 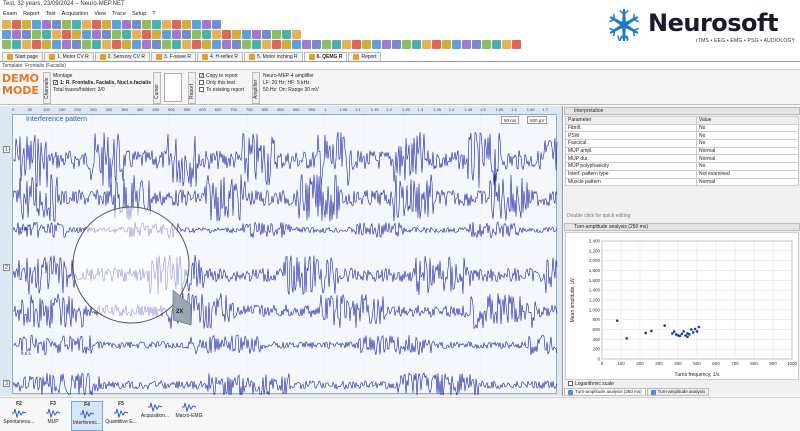 I want to click on channel-1-label: 1, so click(x=6, y=149).